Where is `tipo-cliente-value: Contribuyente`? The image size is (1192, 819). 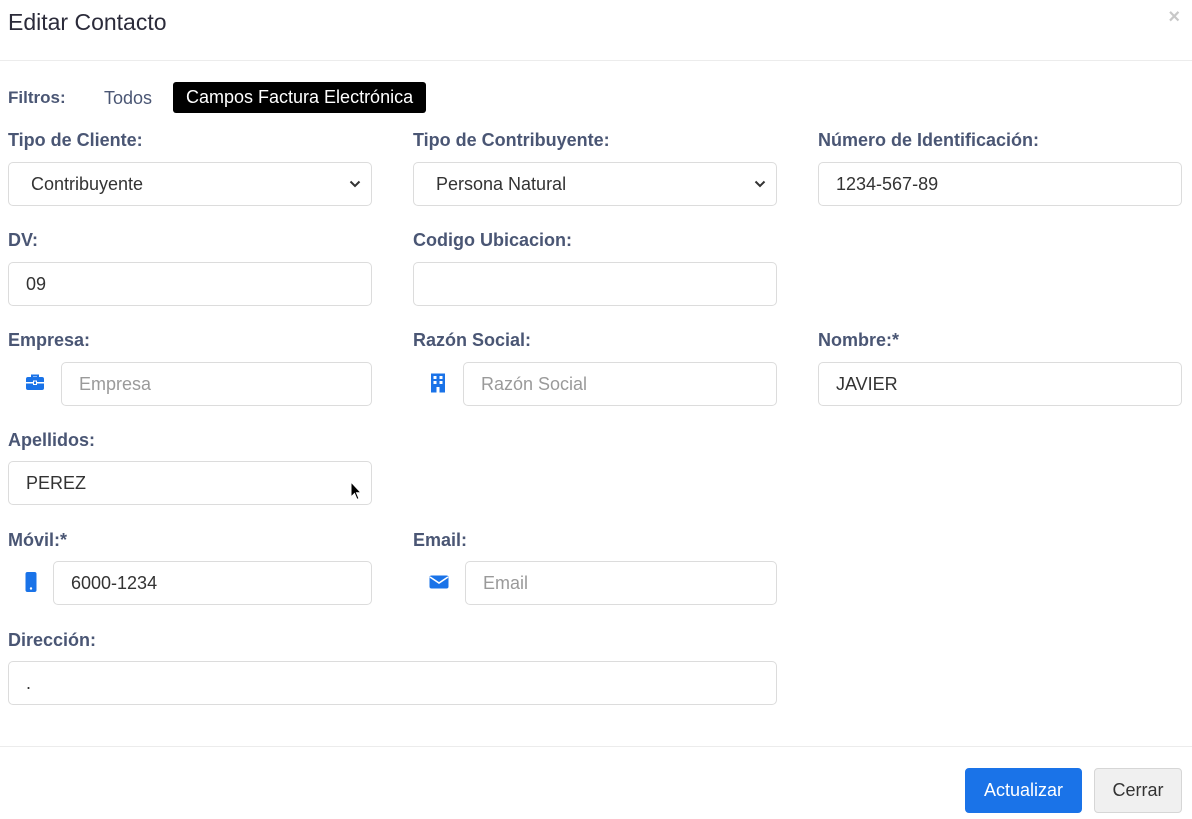
tipo-cliente-value: Contribuyente is located at coordinates (87, 184).